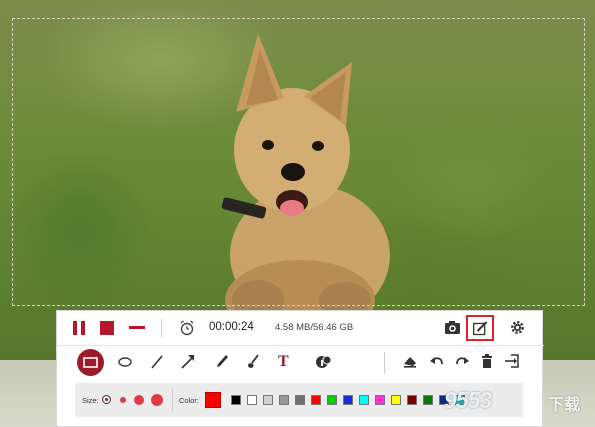 Image resolution: width=595 pixels, height=427 pixels. I want to click on color-swatch-red, so click(316, 400).